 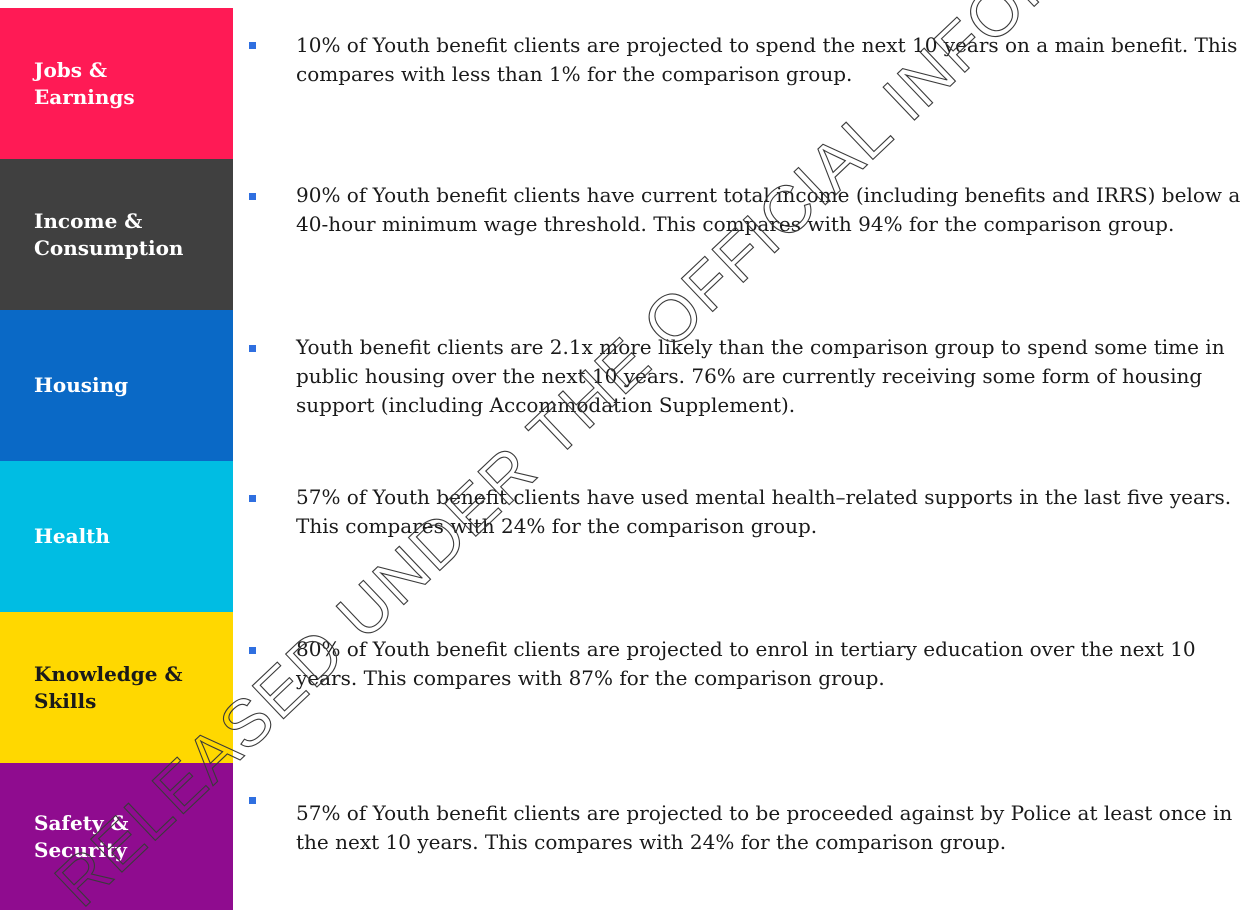 I want to click on category-label-health: Health, so click(x=72, y=536).